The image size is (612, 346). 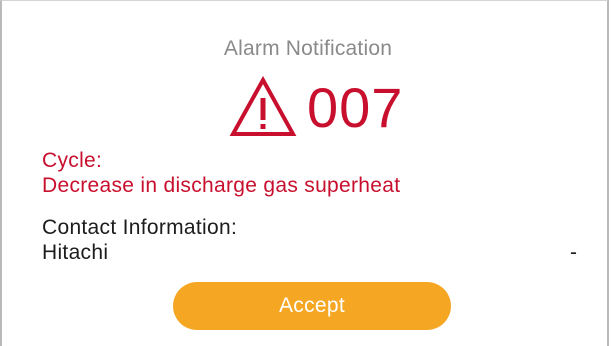 What do you see at coordinates (312, 306) in the screenshot?
I see `accept-button: Accept` at bounding box center [312, 306].